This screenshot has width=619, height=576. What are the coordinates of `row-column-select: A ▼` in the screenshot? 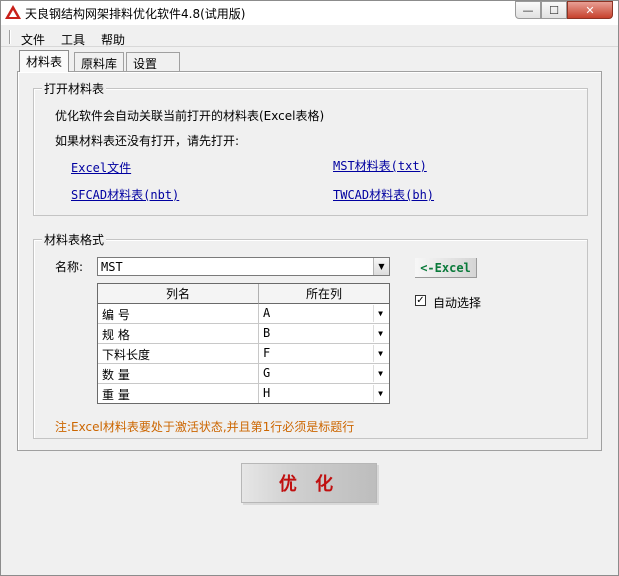 It's located at (324, 313).